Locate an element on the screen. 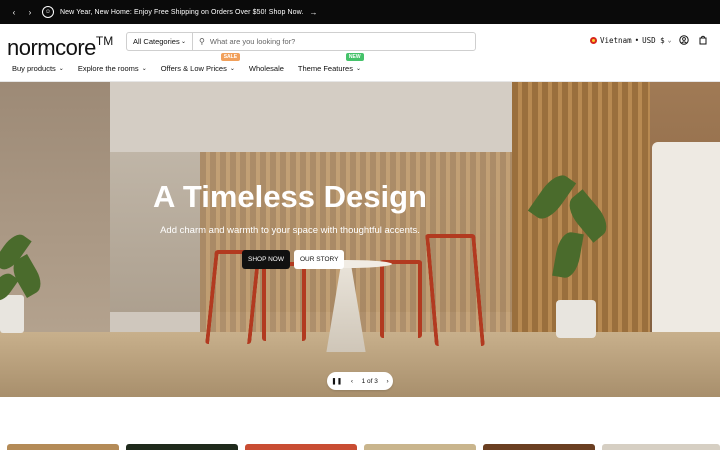 The height and width of the screenshot is (450, 720). nav-item-offers: SALE Offers & Low Prices ⌄ is located at coordinates (200, 63).